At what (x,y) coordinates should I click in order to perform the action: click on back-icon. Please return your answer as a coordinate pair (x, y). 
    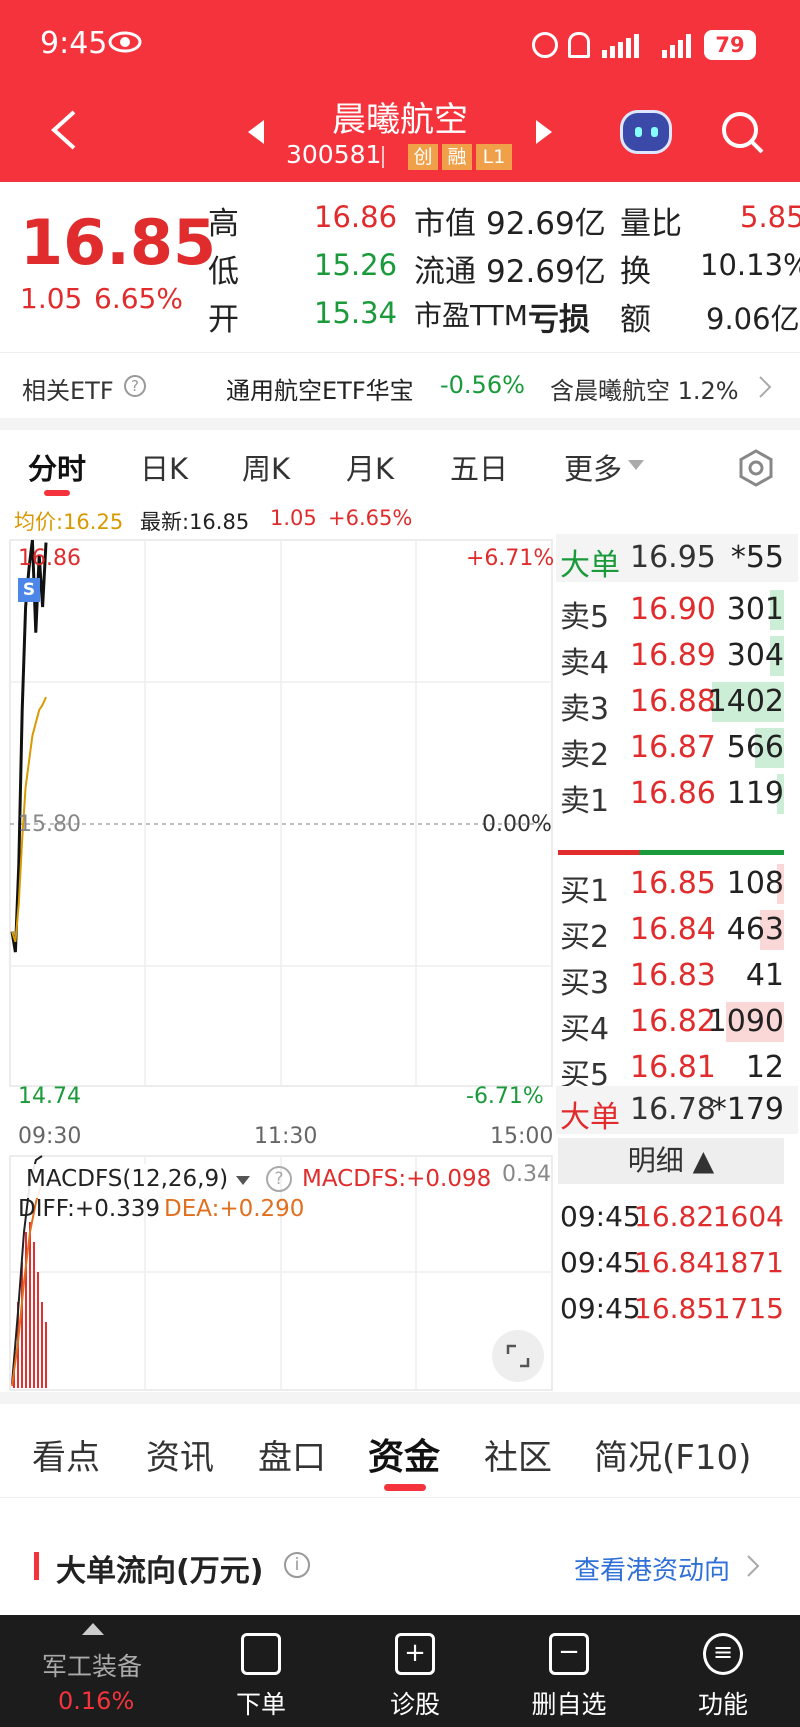
    Looking at the image, I should click on (63, 130).